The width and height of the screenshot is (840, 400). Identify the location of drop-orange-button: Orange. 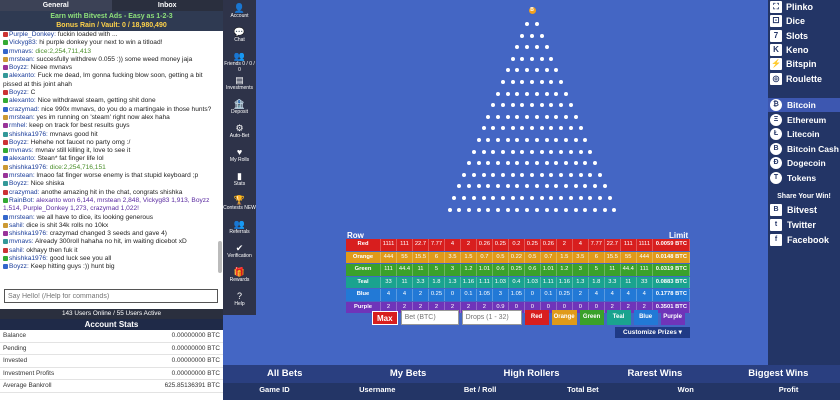
(564, 317).